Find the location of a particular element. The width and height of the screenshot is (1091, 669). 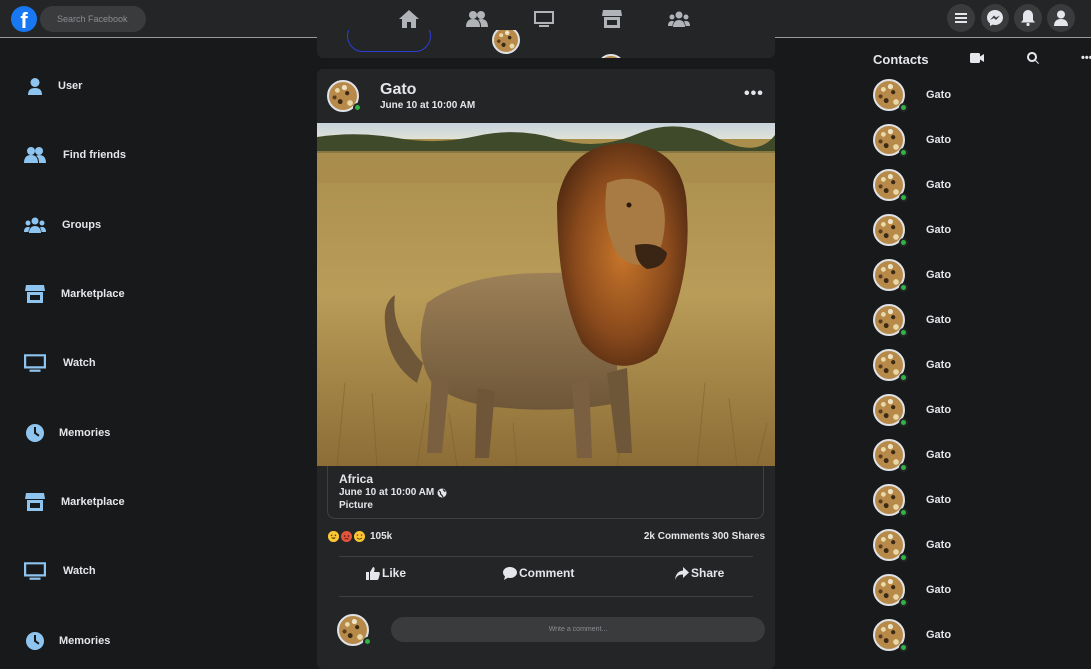

post-caption-box: Africa June 10 at 10:00 AM Picture is located at coordinates (545, 492).